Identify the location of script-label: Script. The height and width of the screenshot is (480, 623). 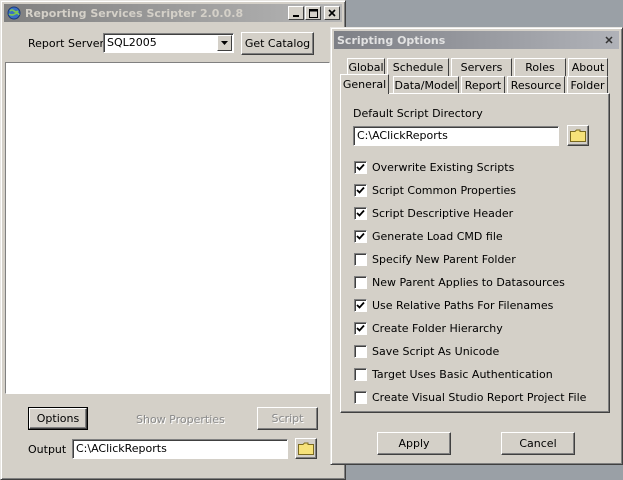
(287, 418).